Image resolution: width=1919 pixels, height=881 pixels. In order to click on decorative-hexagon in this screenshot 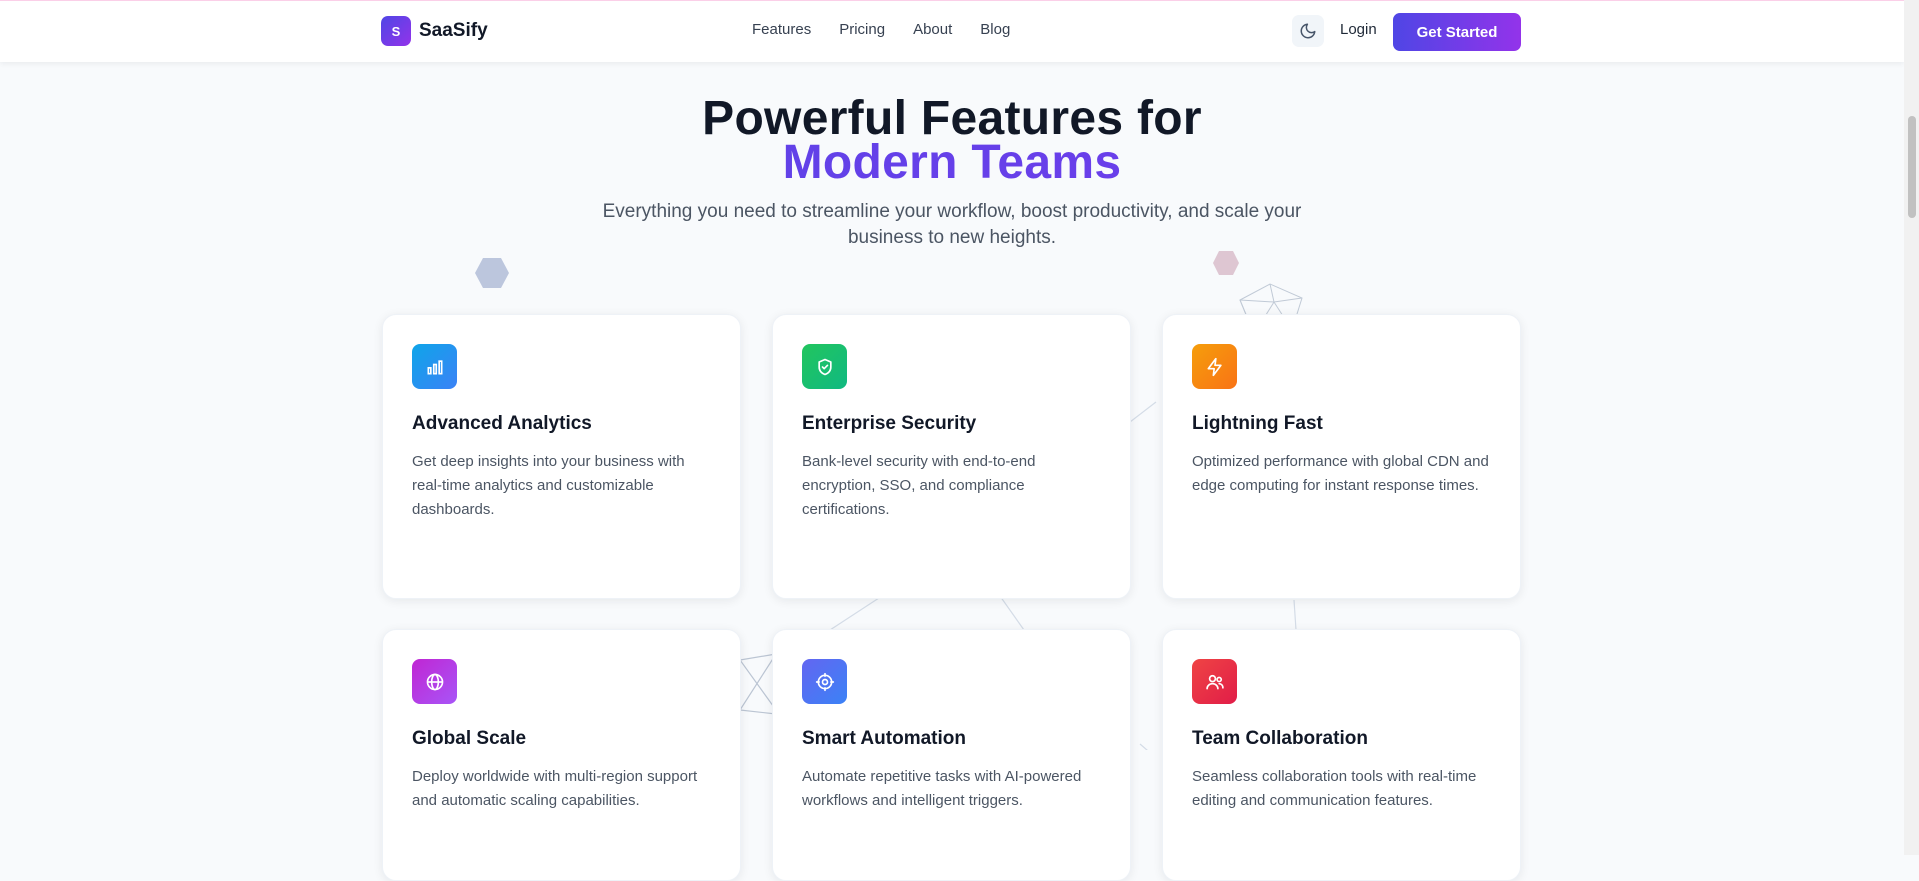, I will do `click(492, 273)`.